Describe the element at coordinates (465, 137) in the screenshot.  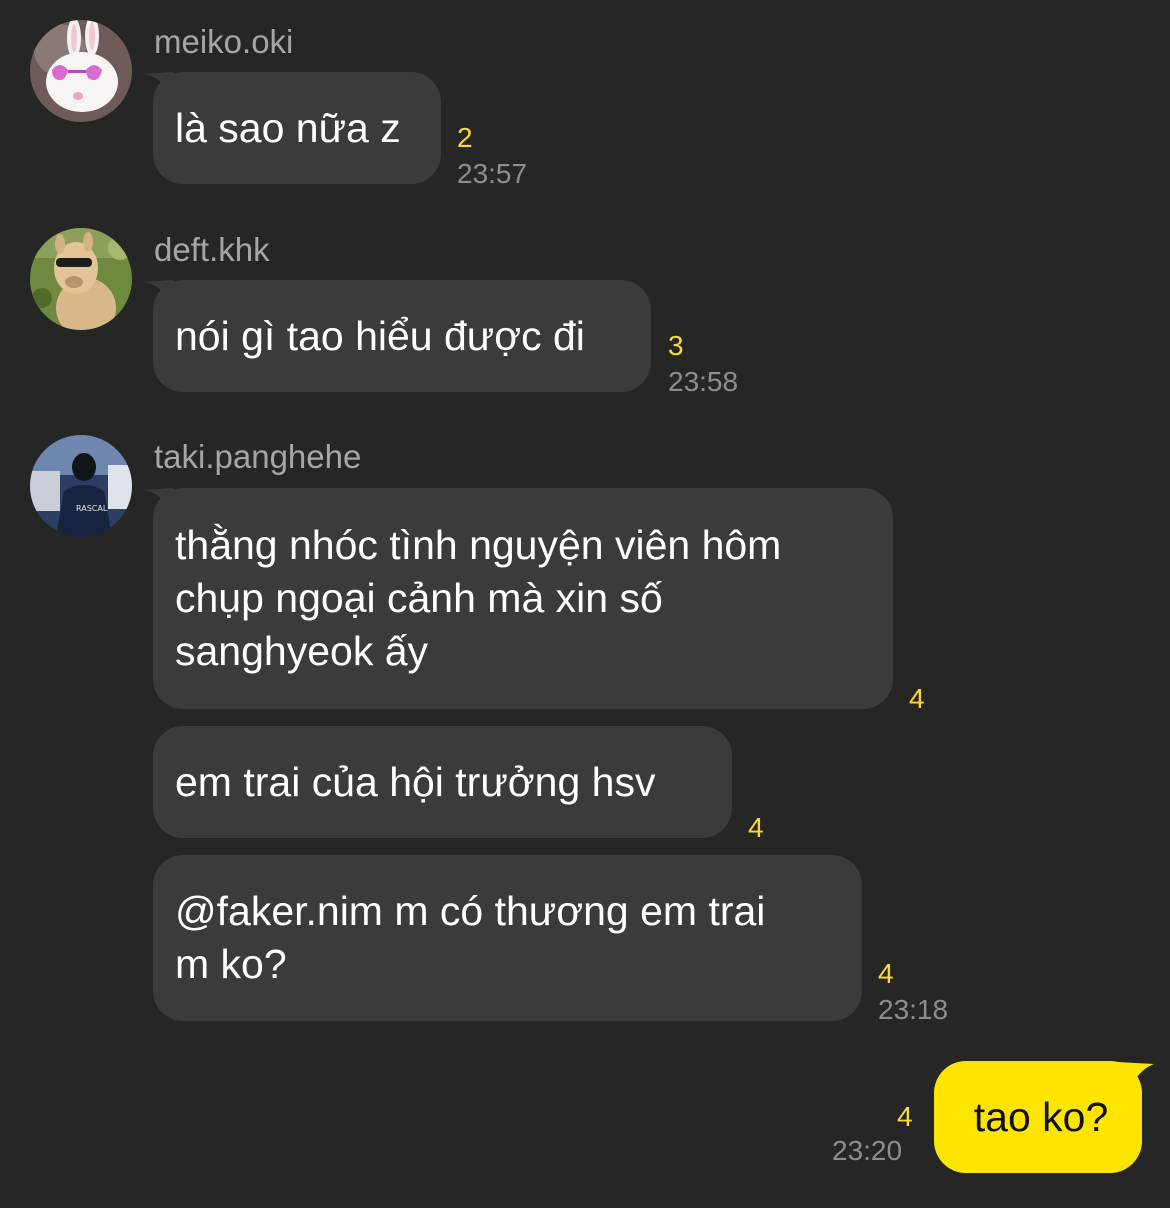
I see `unread-count: 2` at that location.